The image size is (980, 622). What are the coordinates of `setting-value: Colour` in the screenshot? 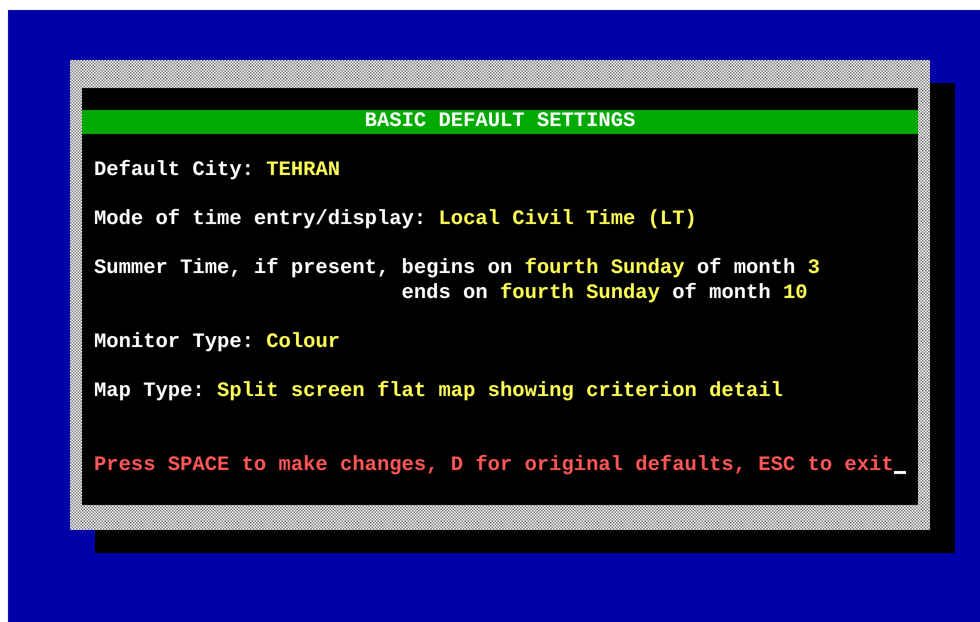 It's located at (303, 342).